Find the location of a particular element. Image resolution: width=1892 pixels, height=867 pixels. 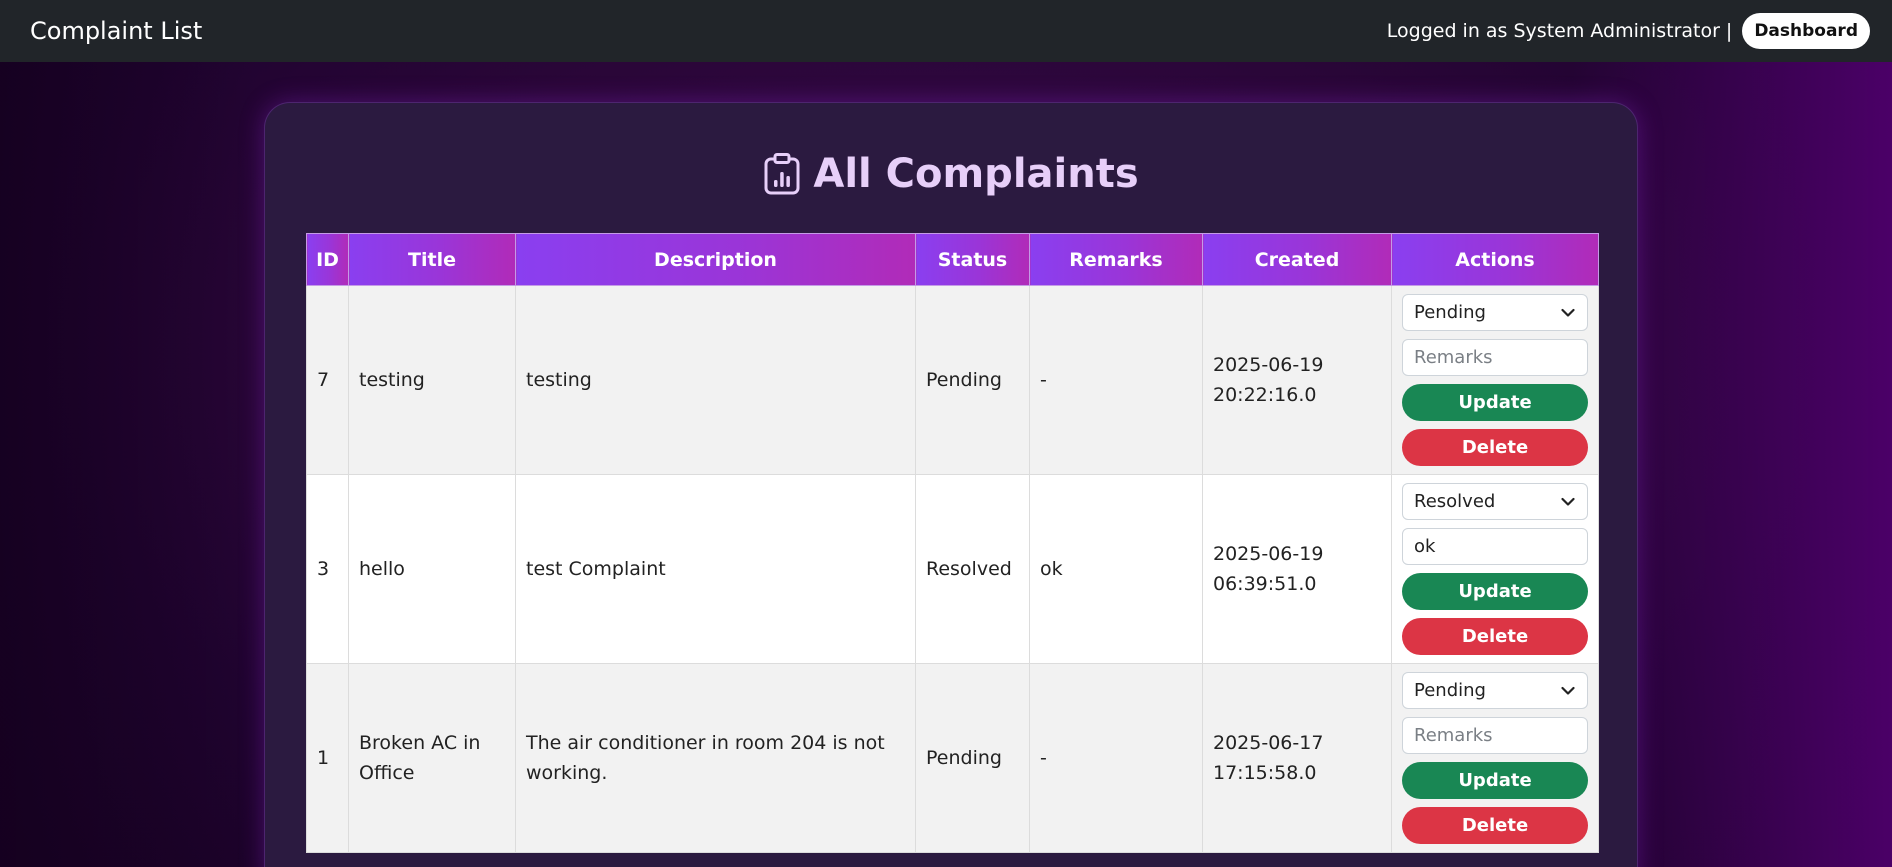

header-id: ID is located at coordinates (327, 259).